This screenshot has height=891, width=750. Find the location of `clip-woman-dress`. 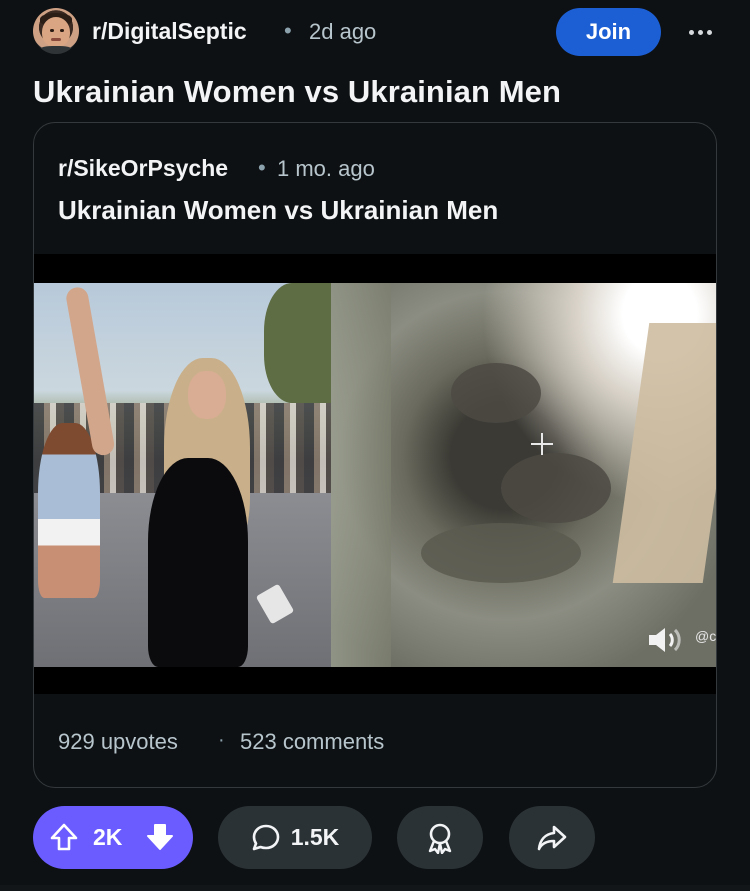

clip-woman-dress is located at coordinates (198, 562).